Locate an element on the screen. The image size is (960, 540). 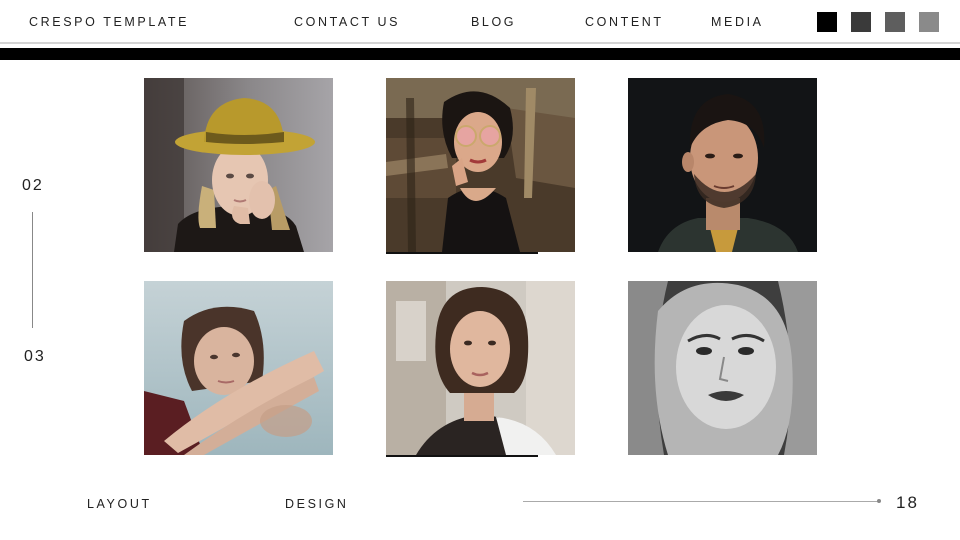
photo-man-portrait is located at coordinates (722, 165).